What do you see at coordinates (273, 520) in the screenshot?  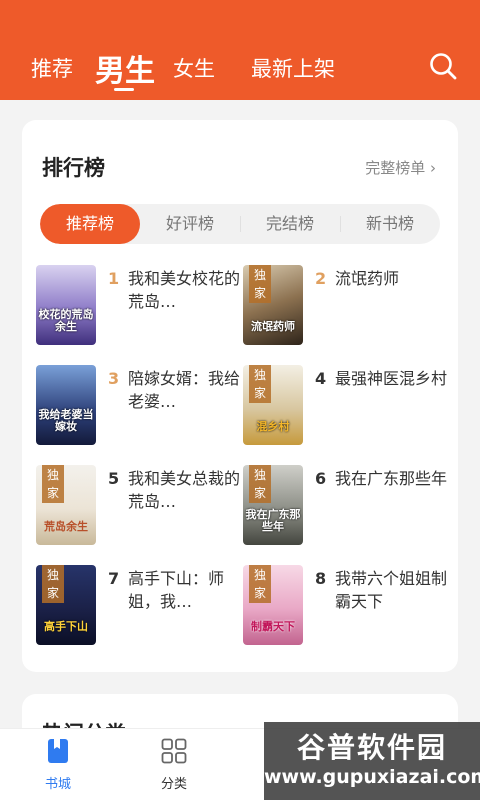 I see `cover-text: 我在广东那些年` at bounding box center [273, 520].